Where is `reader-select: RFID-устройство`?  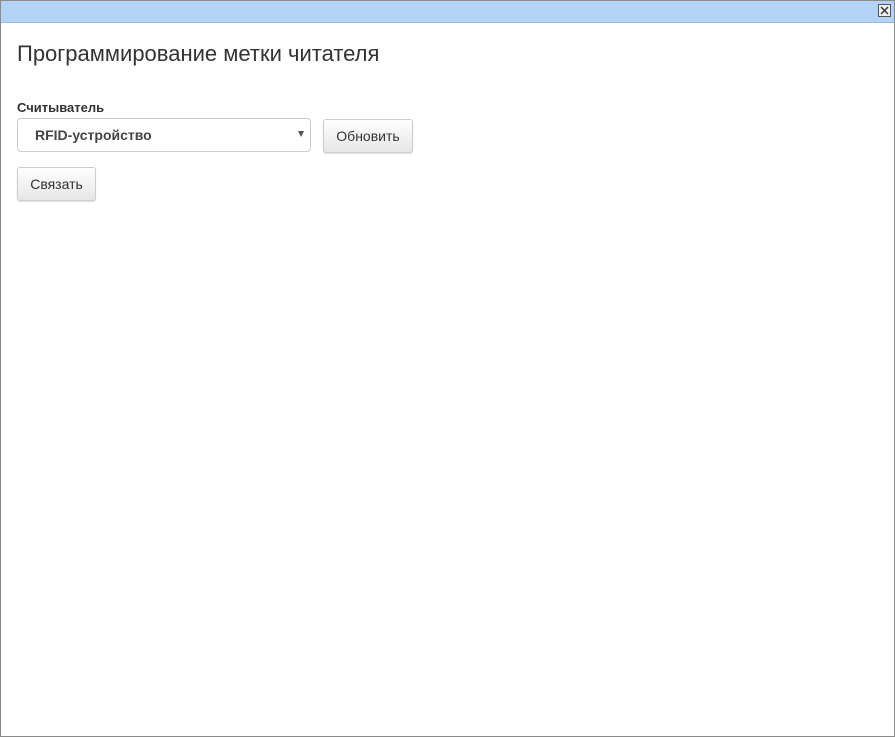 reader-select: RFID-устройство is located at coordinates (164, 135).